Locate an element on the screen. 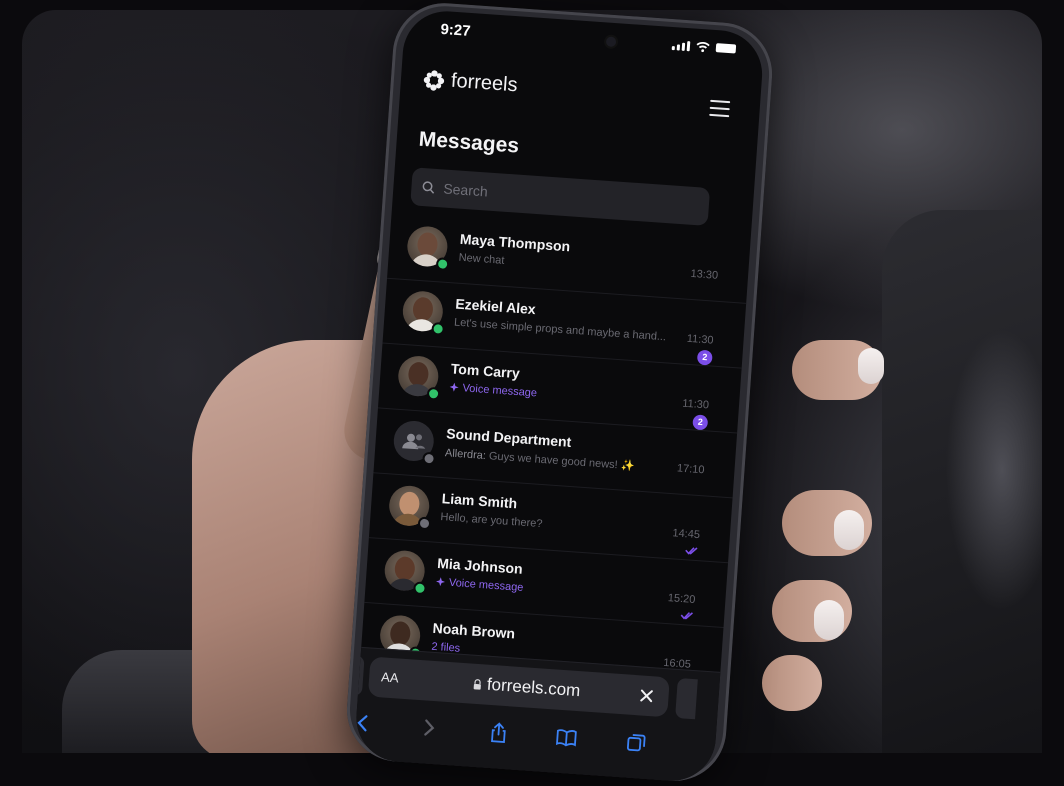 The image size is (1064, 786). tabs-icon is located at coordinates (636, 741).